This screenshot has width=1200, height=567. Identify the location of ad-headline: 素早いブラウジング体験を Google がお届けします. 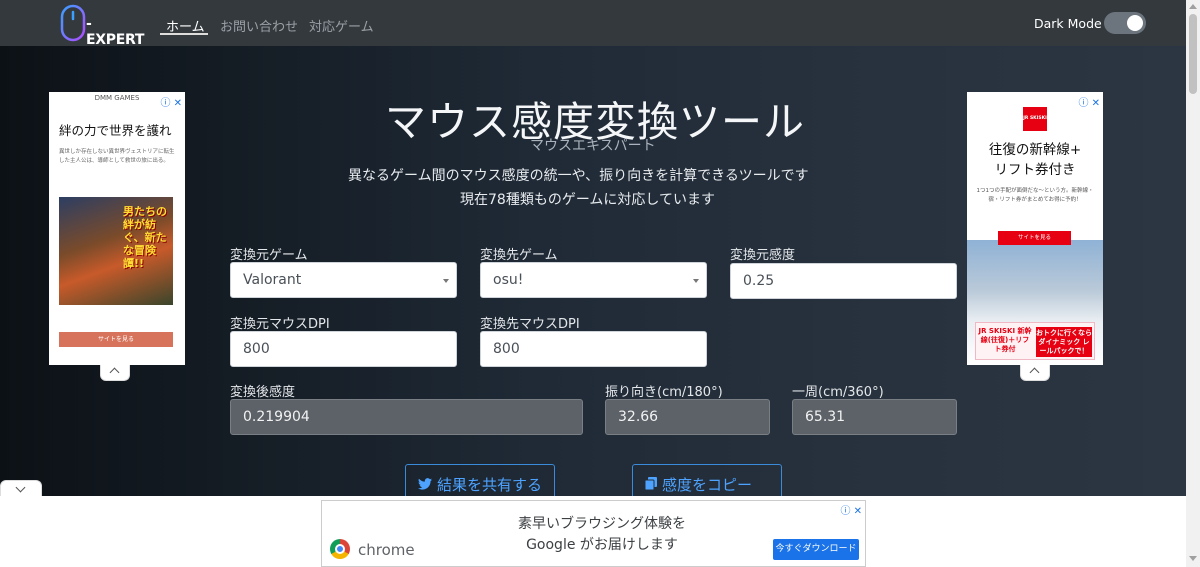
(602, 535).